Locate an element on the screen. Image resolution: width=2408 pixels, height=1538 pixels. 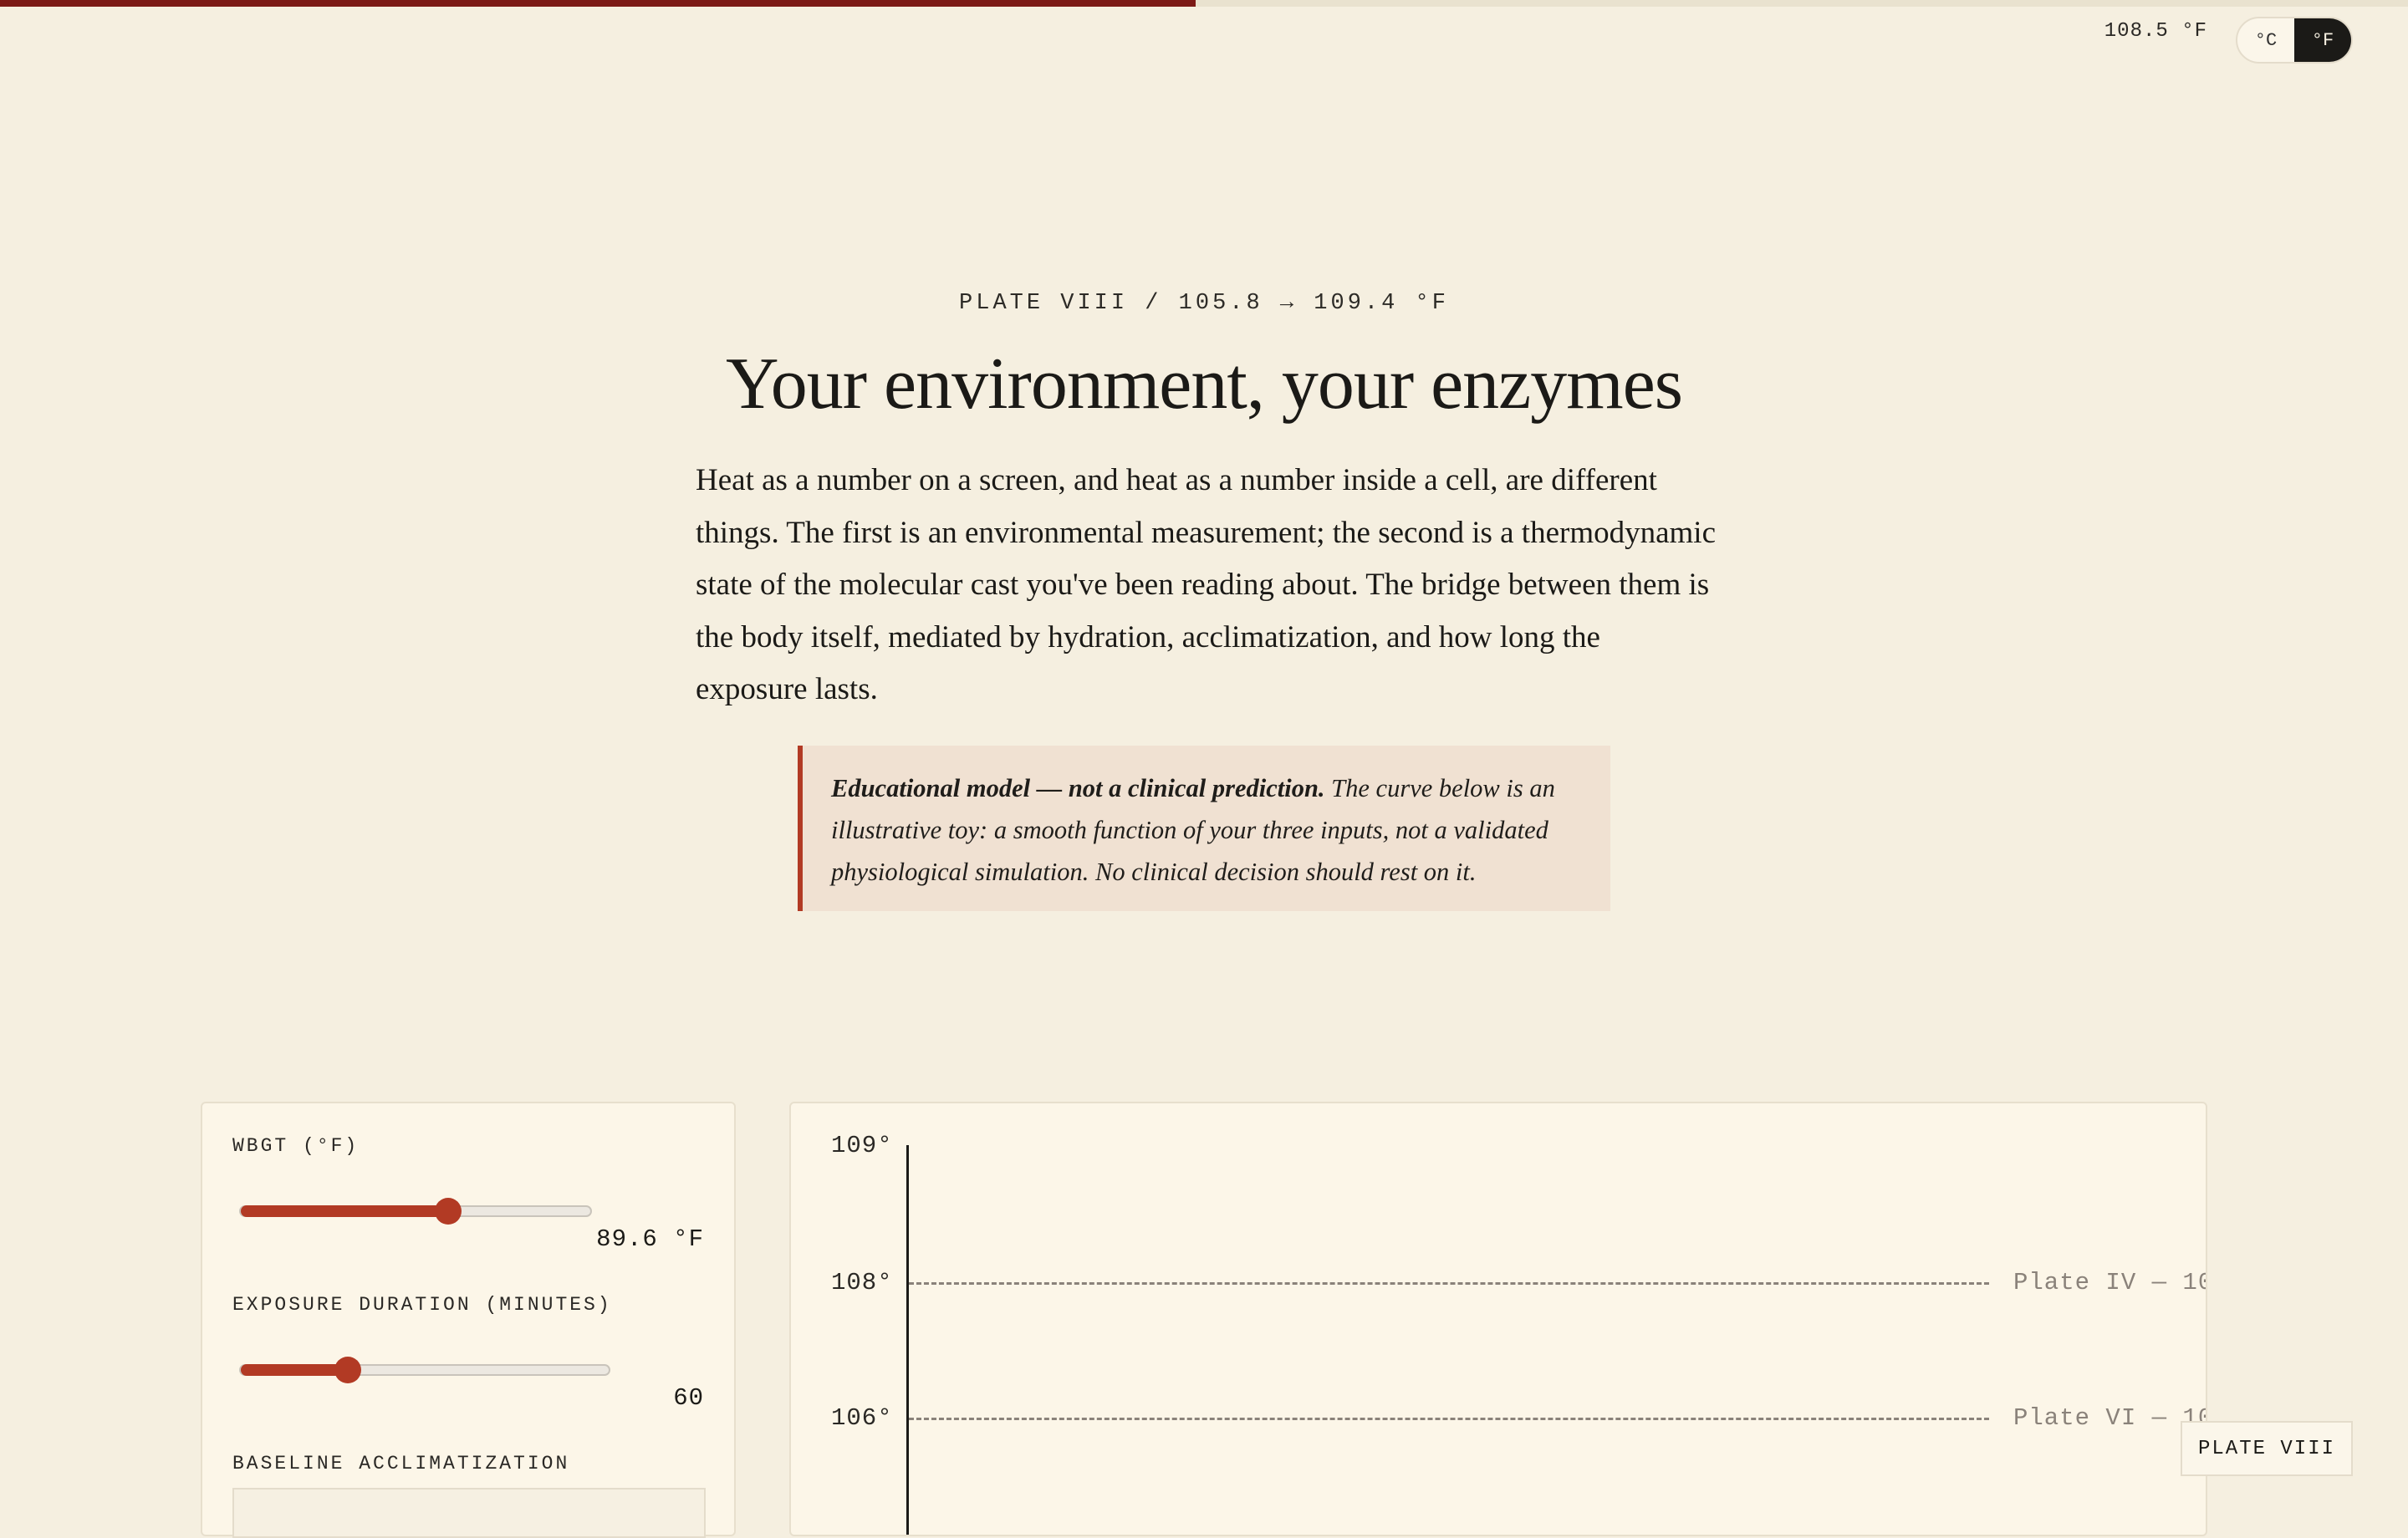
fahrenheit-option: °F is located at coordinates (2322, 40).